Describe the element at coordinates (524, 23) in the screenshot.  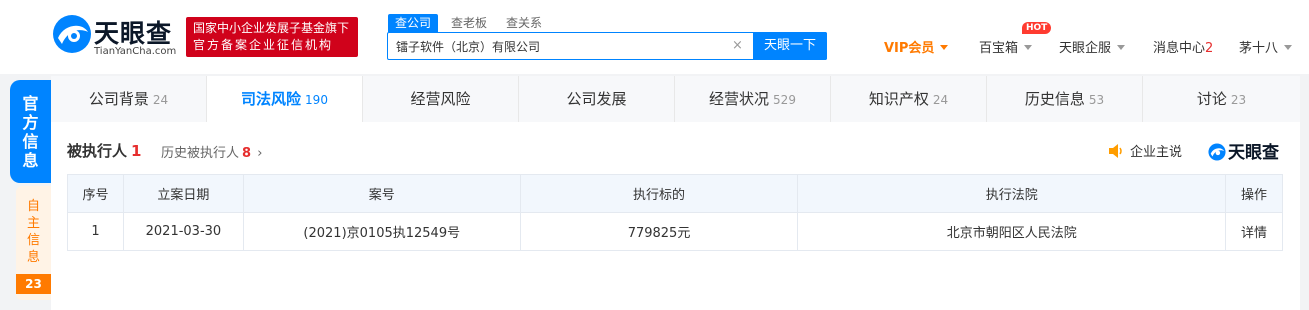
I see `search-tab-relation: 查关系` at that location.